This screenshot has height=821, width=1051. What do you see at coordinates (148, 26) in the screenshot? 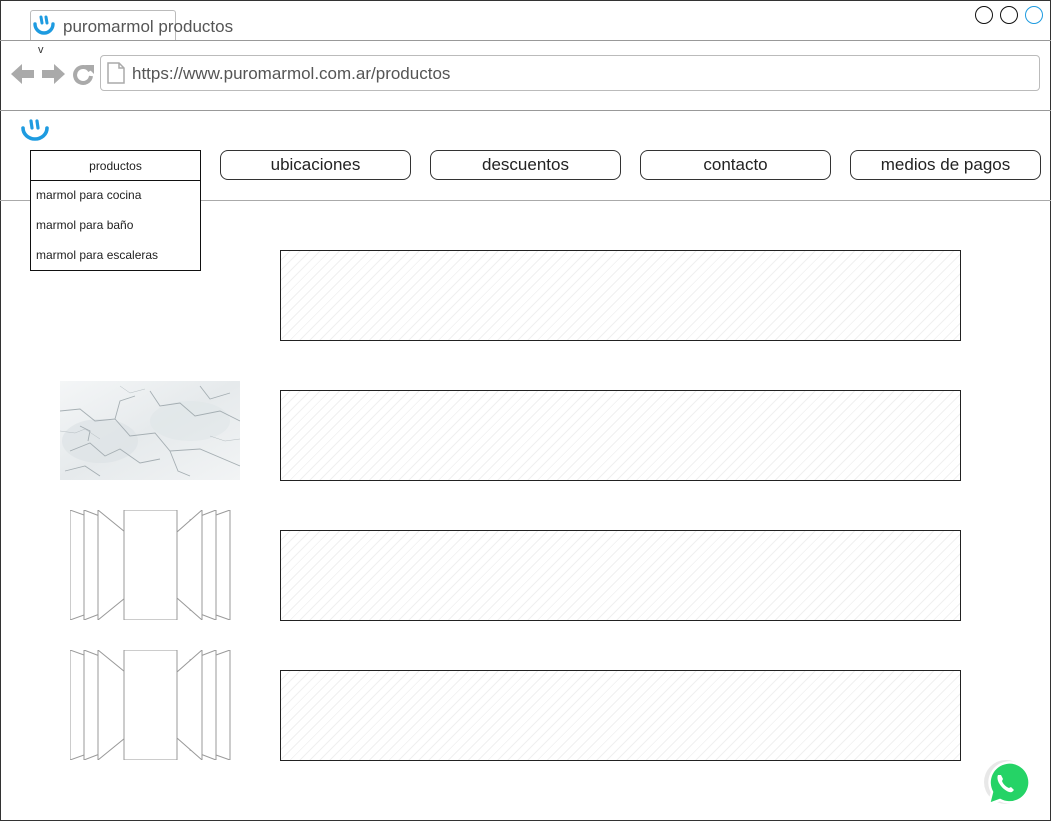
I see `tab-title: puromarmol productos` at bounding box center [148, 26].